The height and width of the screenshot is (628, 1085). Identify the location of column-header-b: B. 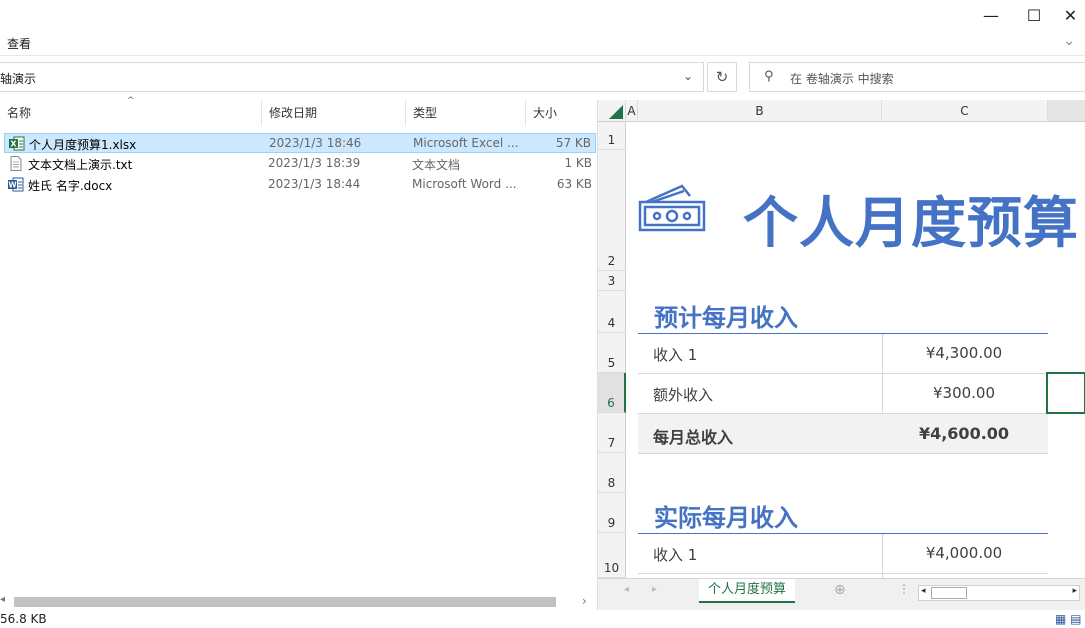
(760, 111).